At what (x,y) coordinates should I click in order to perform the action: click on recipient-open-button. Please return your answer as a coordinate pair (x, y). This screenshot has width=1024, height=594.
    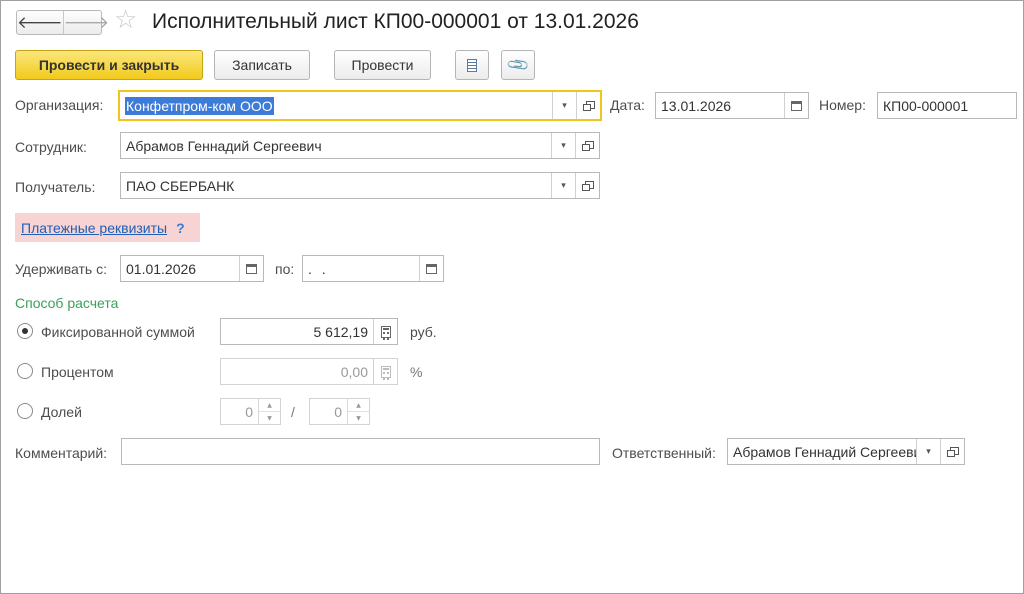
    Looking at the image, I should click on (587, 185).